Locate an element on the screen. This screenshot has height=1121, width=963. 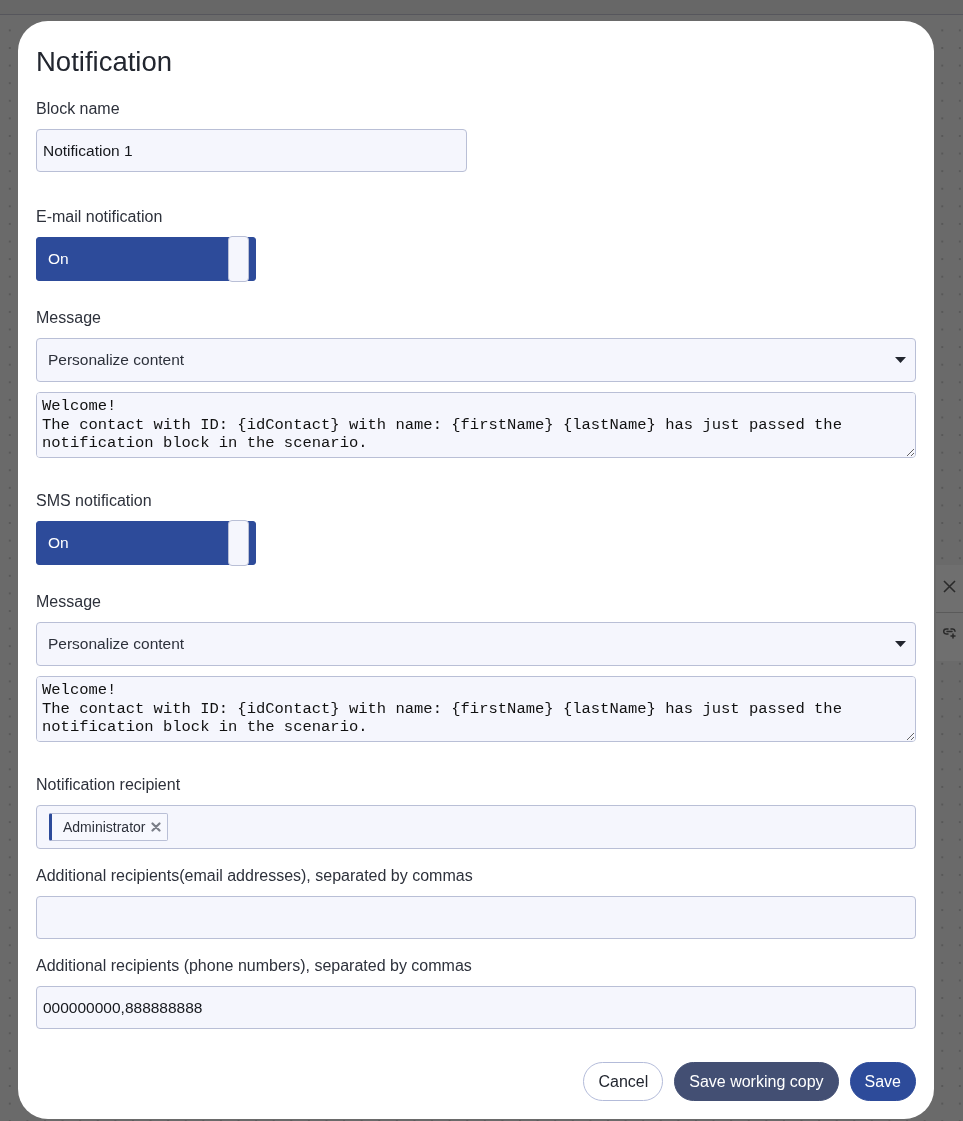
cancel-button: Cancel is located at coordinates (623, 1081).